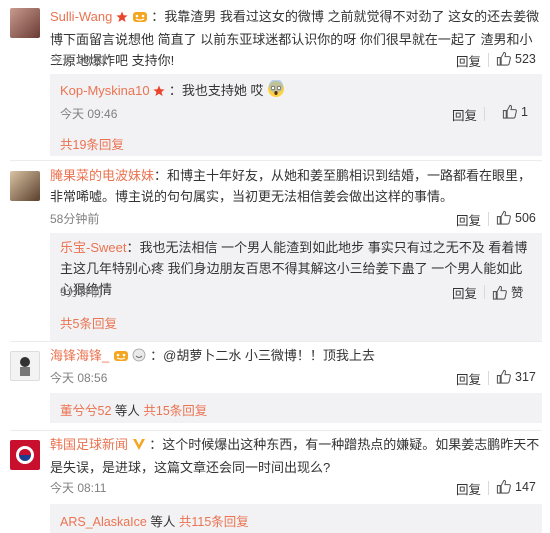 This screenshot has width=550, height=533. I want to click on shocked-face-emoji, so click(276, 91).